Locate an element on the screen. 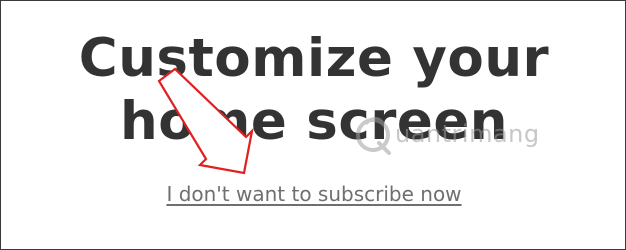  decline-subscription-link: I don't want to subscribe now is located at coordinates (313, 194).